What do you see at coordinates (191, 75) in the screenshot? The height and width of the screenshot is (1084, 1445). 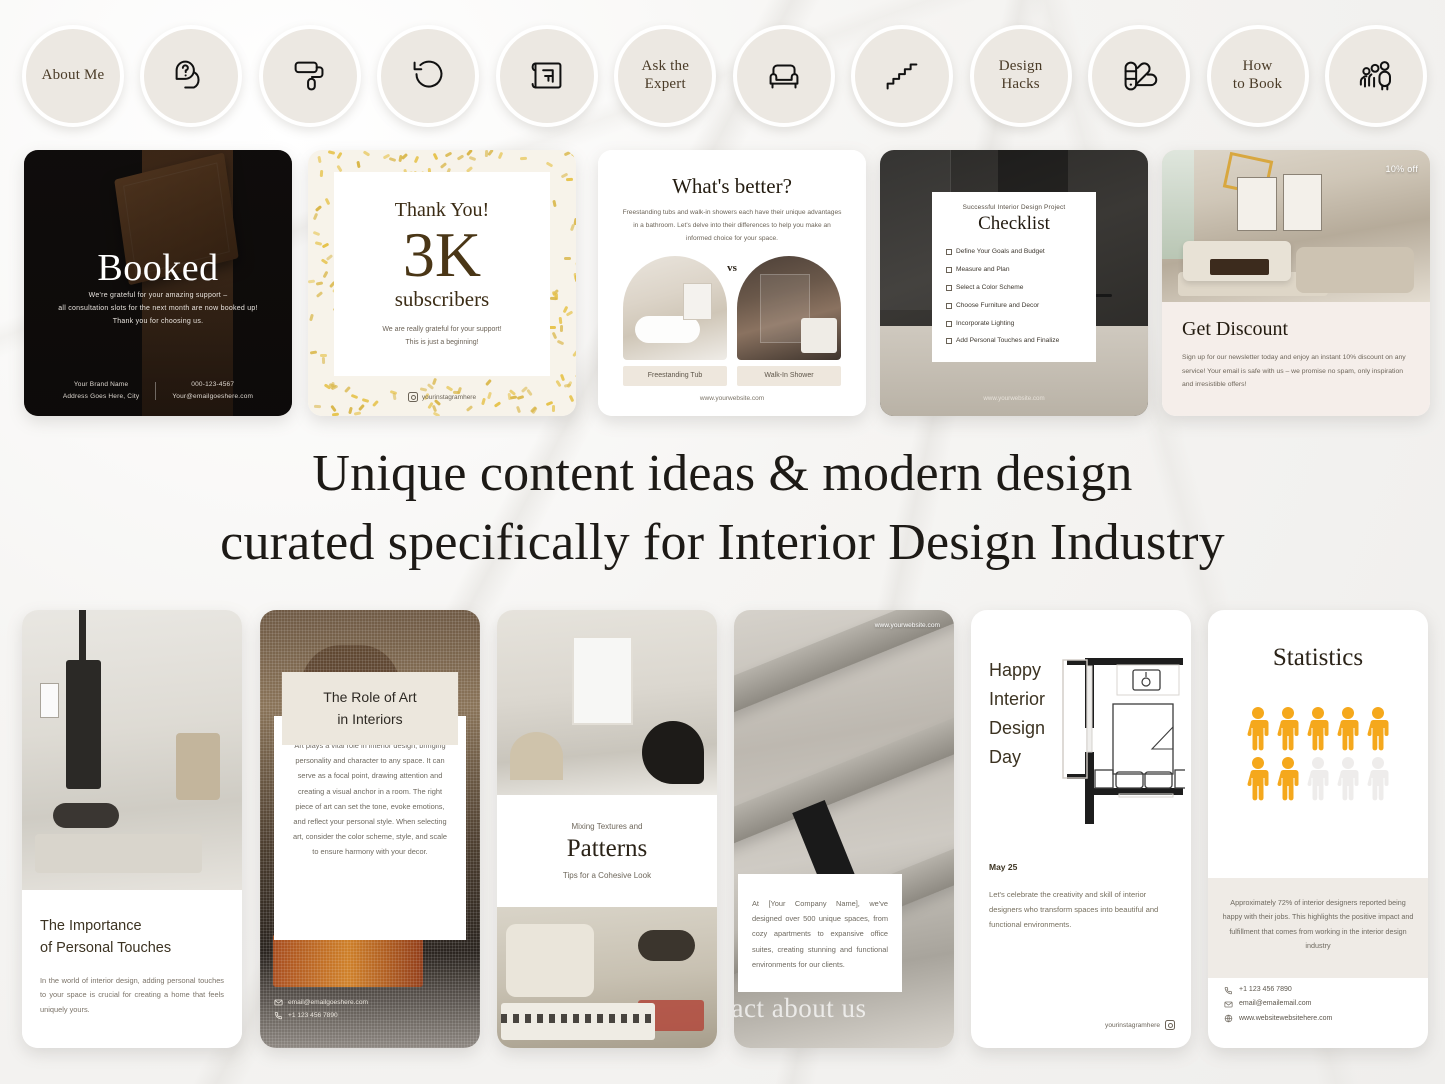 I see `highlight-faq` at bounding box center [191, 75].